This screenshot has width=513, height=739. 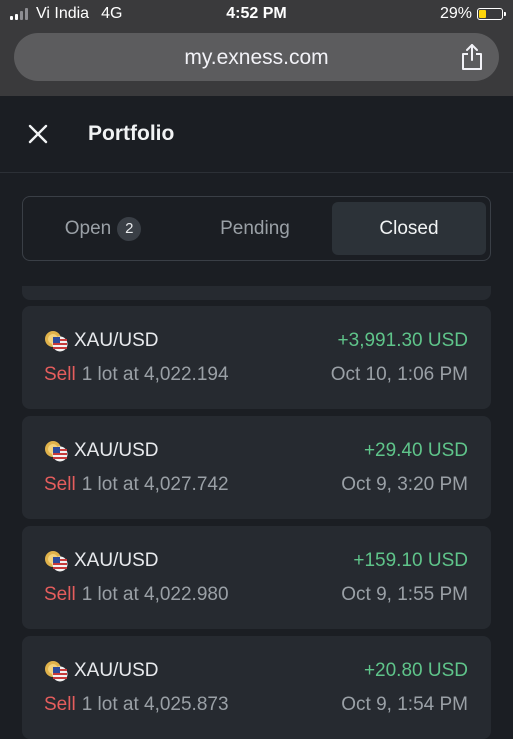 I want to click on tab-closed: Closed, so click(x=409, y=228).